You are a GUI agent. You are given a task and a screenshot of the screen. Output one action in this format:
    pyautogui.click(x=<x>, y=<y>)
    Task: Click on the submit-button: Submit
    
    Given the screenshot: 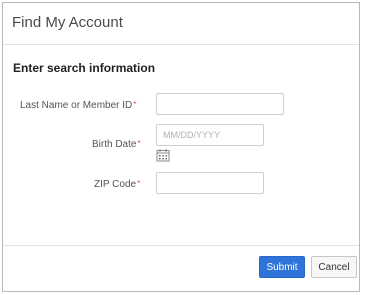 What is the action you would take?
    pyautogui.click(x=282, y=267)
    